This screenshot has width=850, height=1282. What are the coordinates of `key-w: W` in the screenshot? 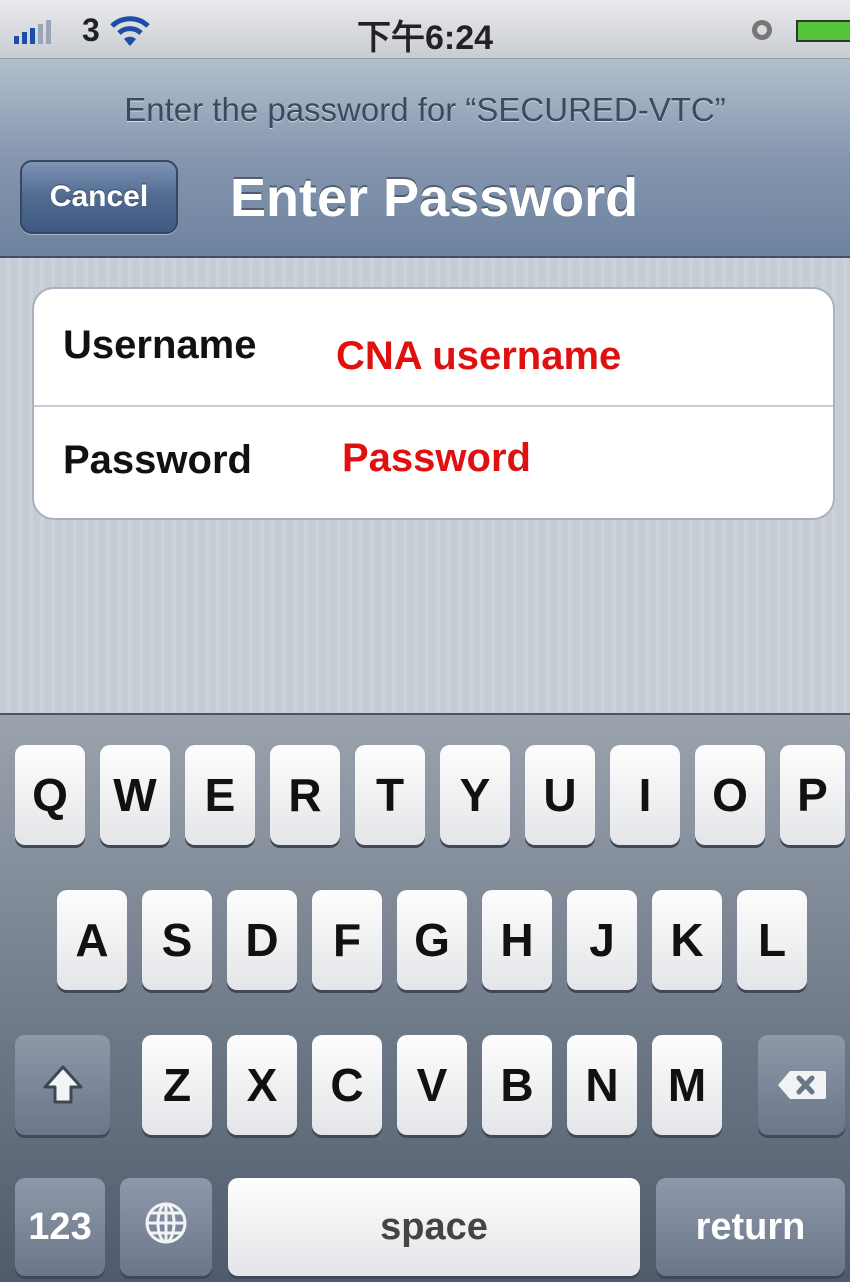 It's located at (135, 795).